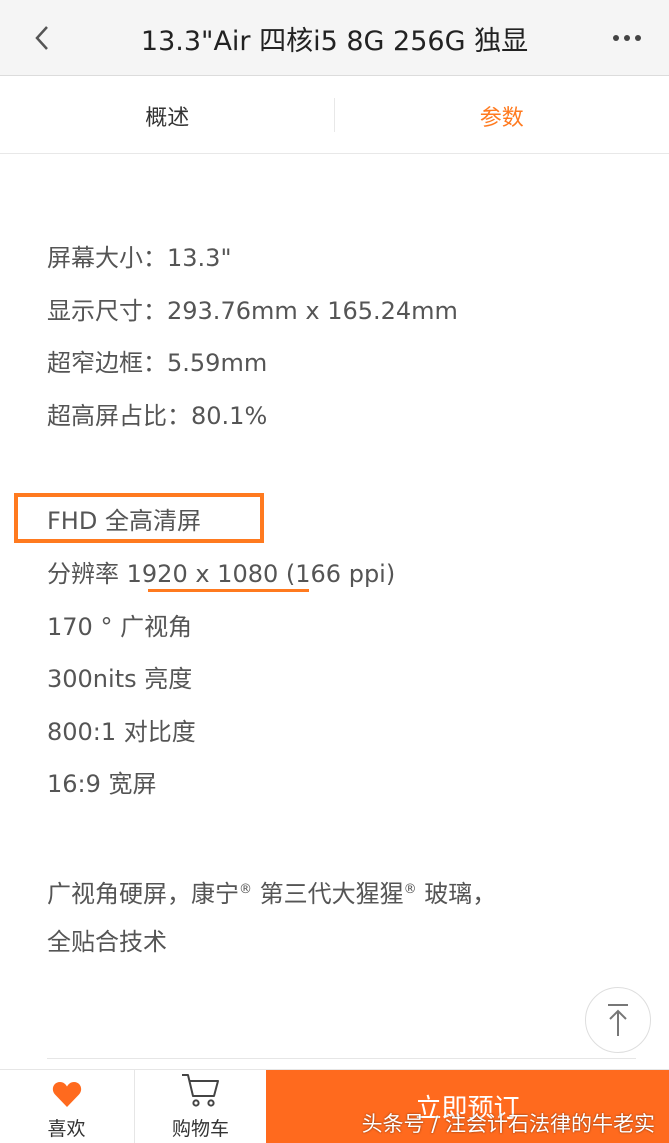 Image resolution: width=669 pixels, height=1143 pixels. What do you see at coordinates (107, 942) in the screenshot?
I see `spec-glass-line2: 全贴合技术` at bounding box center [107, 942].